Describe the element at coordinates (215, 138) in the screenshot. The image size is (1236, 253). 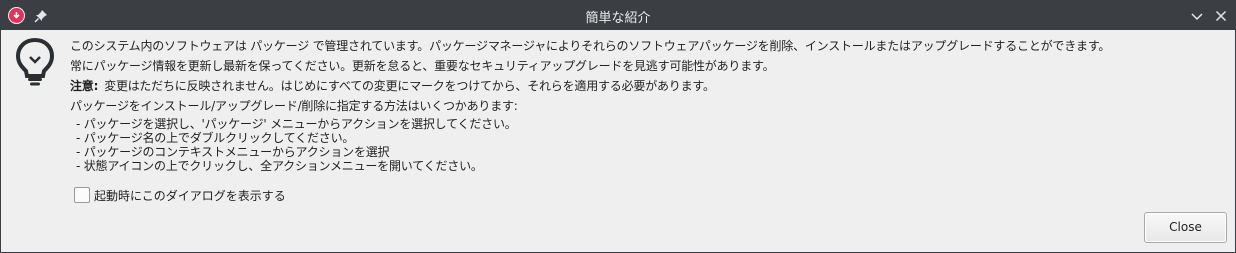
I see `list-item: - パッケージ名の上でダブルクリックしてください。` at that location.